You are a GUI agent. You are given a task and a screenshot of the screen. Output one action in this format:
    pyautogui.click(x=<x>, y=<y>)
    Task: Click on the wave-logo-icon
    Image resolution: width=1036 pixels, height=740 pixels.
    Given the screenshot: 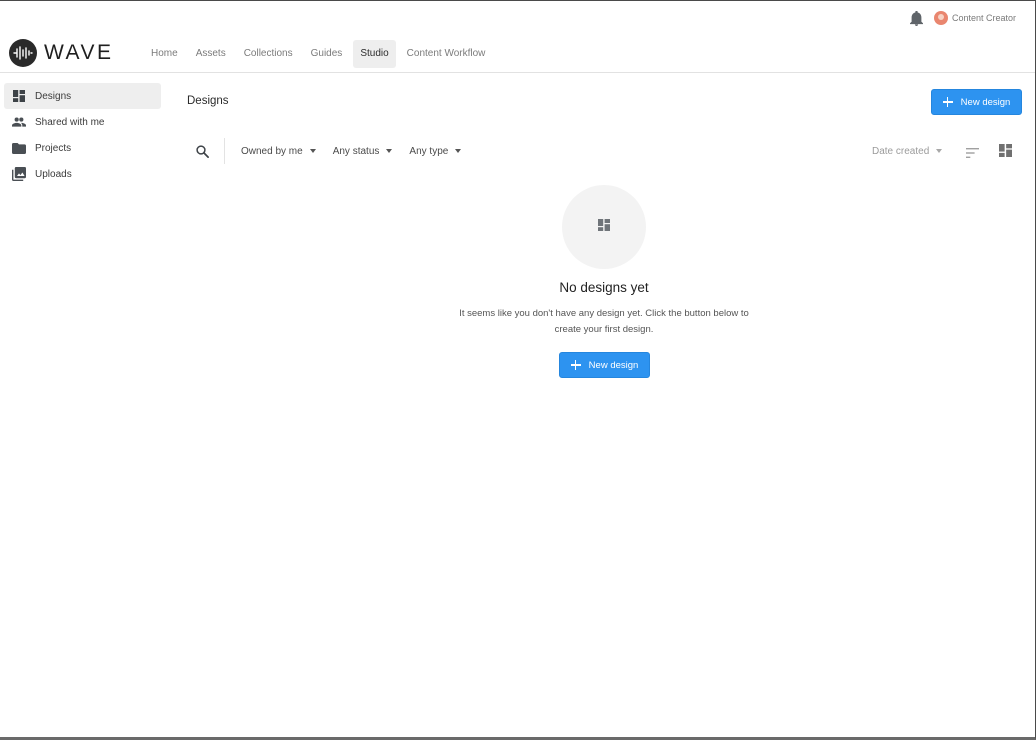 What is the action you would take?
    pyautogui.click(x=23, y=53)
    